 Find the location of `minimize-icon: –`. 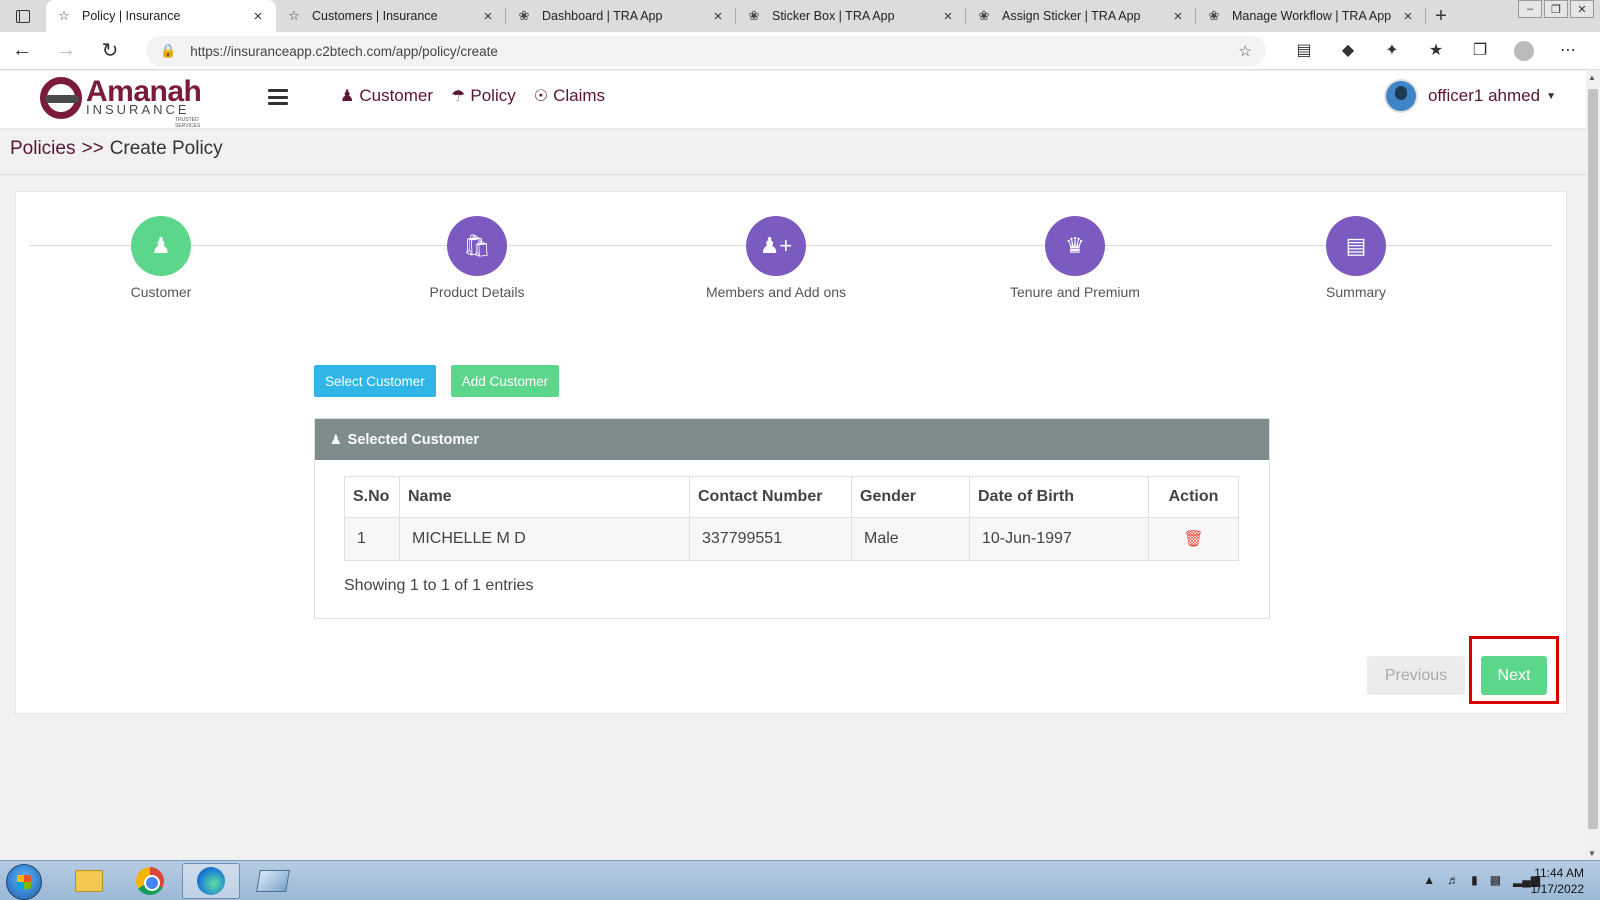

minimize-icon: – is located at coordinates (1530, 9).